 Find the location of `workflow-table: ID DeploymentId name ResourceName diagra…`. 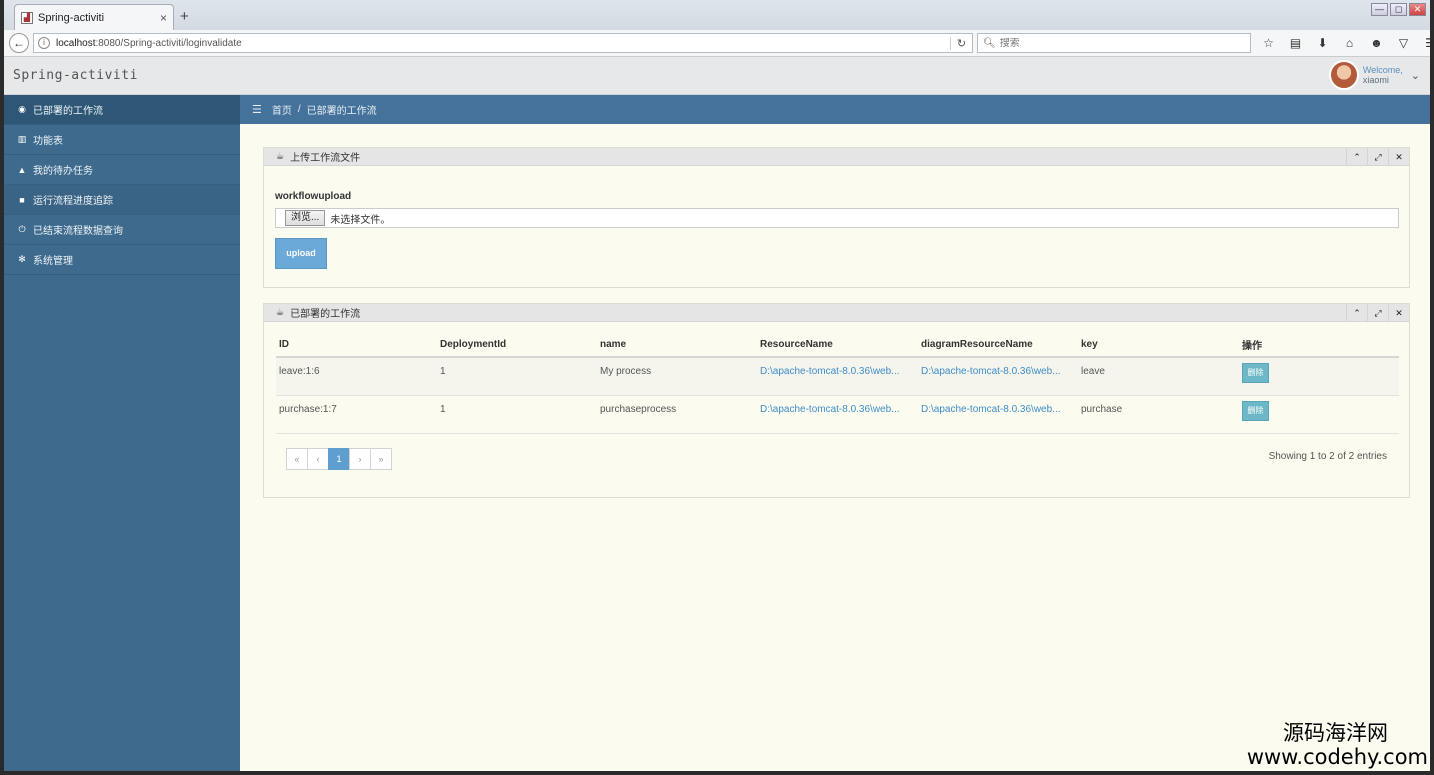

workflow-table: ID DeploymentId name ResourceName diagra… is located at coordinates (837, 383).